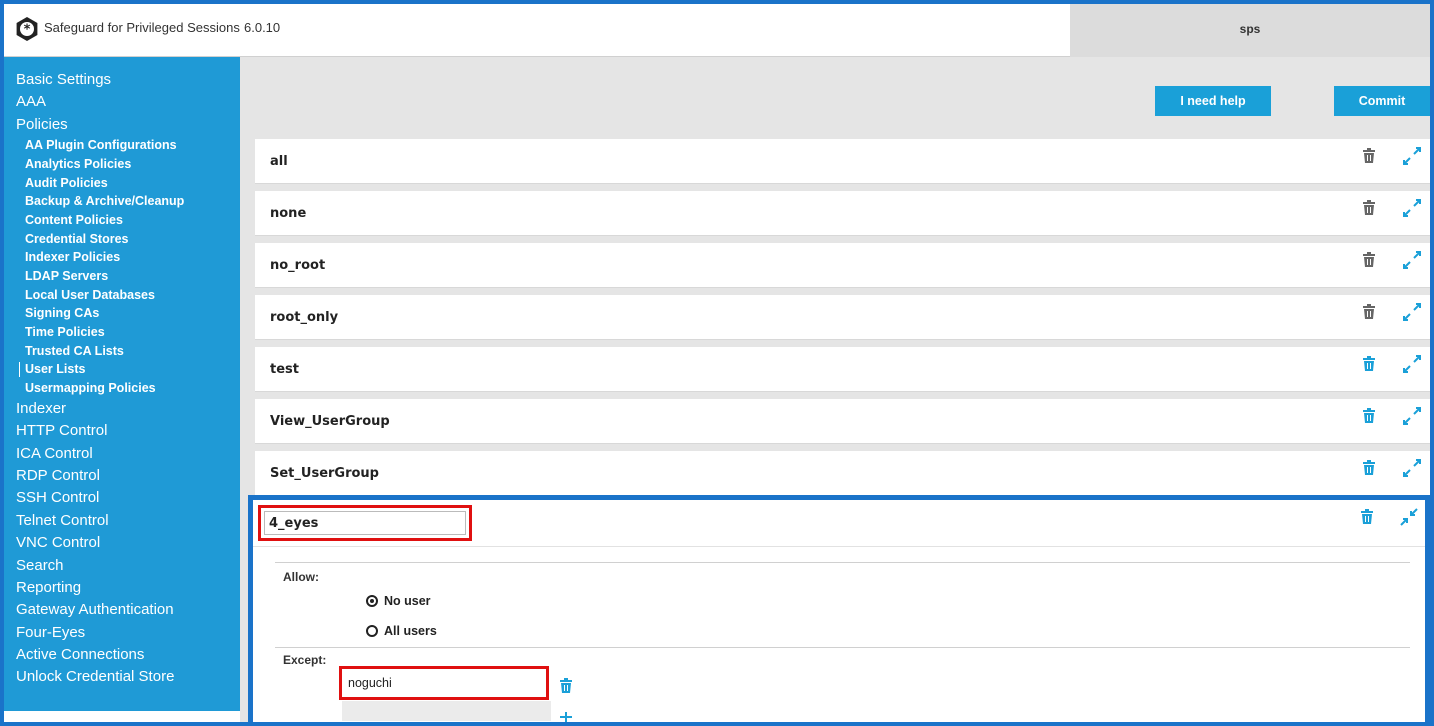 This screenshot has height=726, width=1434. What do you see at coordinates (122, 388) in the screenshot?
I see `sidebar-item-usermapping-policies: Usermapping Policies` at bounding box center [122, 388].